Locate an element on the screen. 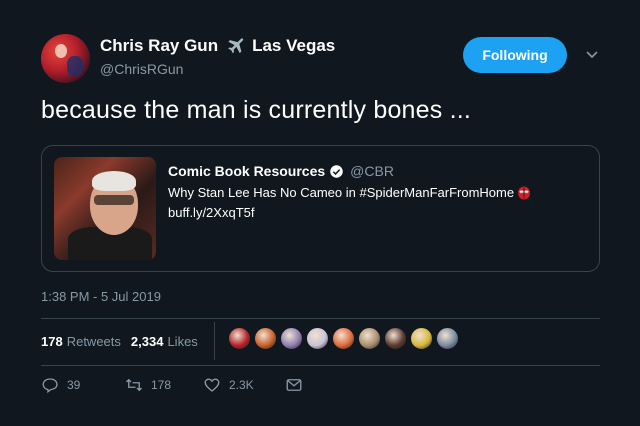 This screenshot has height=426, width=640. avatar is located at coordinates (65, 58).